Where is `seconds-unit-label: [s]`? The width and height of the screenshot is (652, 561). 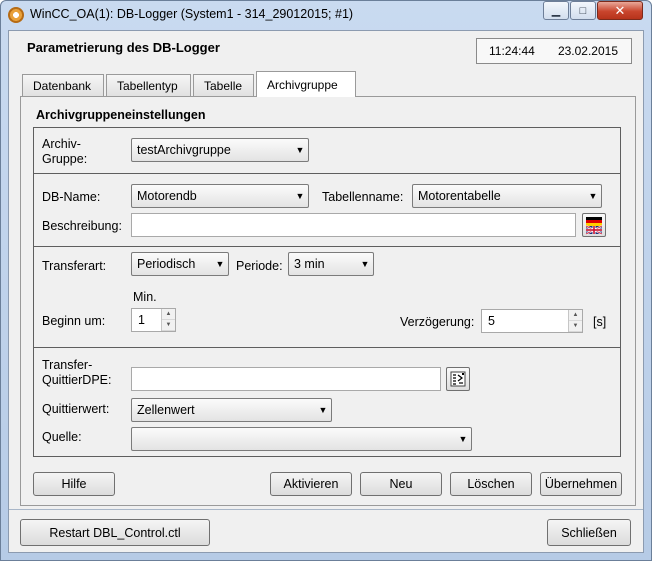 seconds-unit-label: [s] is located at coordinates (600, 322).